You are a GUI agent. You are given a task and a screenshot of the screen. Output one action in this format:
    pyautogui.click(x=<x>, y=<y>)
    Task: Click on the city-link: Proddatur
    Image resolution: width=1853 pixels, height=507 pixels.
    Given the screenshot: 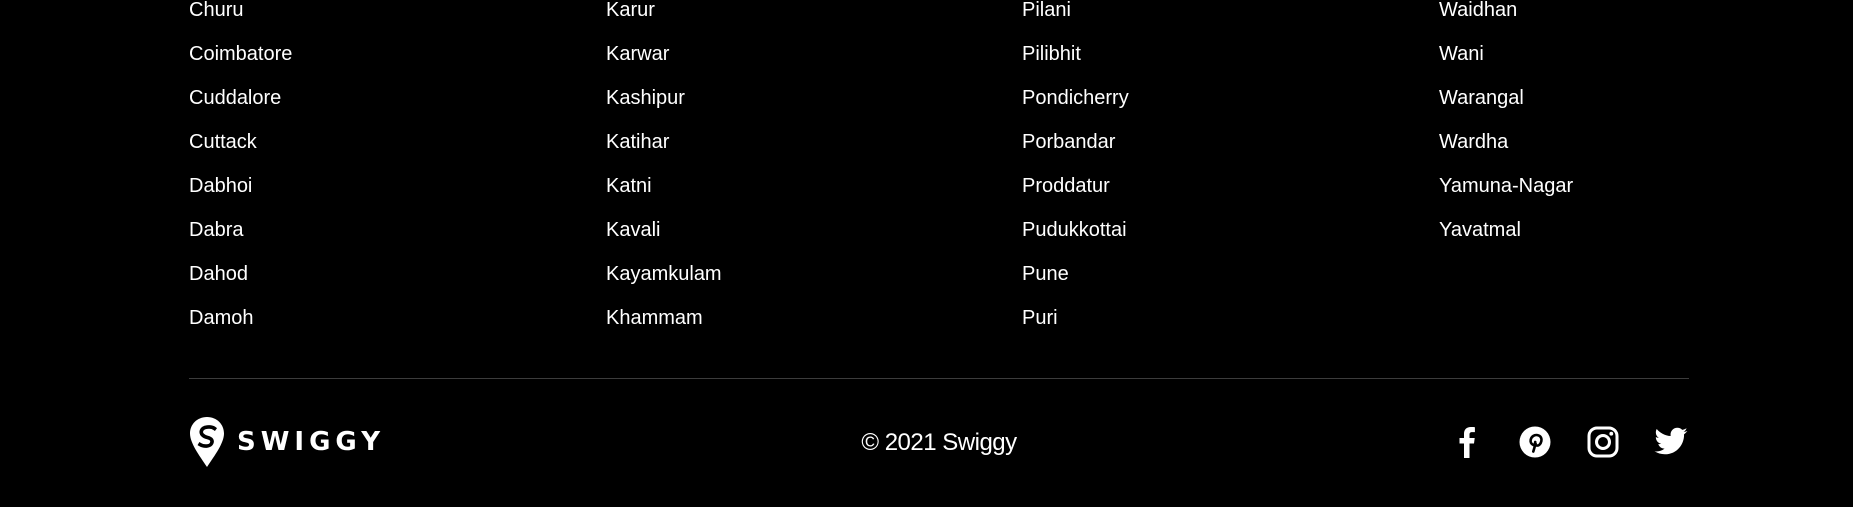 What is the action you would take?
    pyautogui.click(x=1222, y=190)
    